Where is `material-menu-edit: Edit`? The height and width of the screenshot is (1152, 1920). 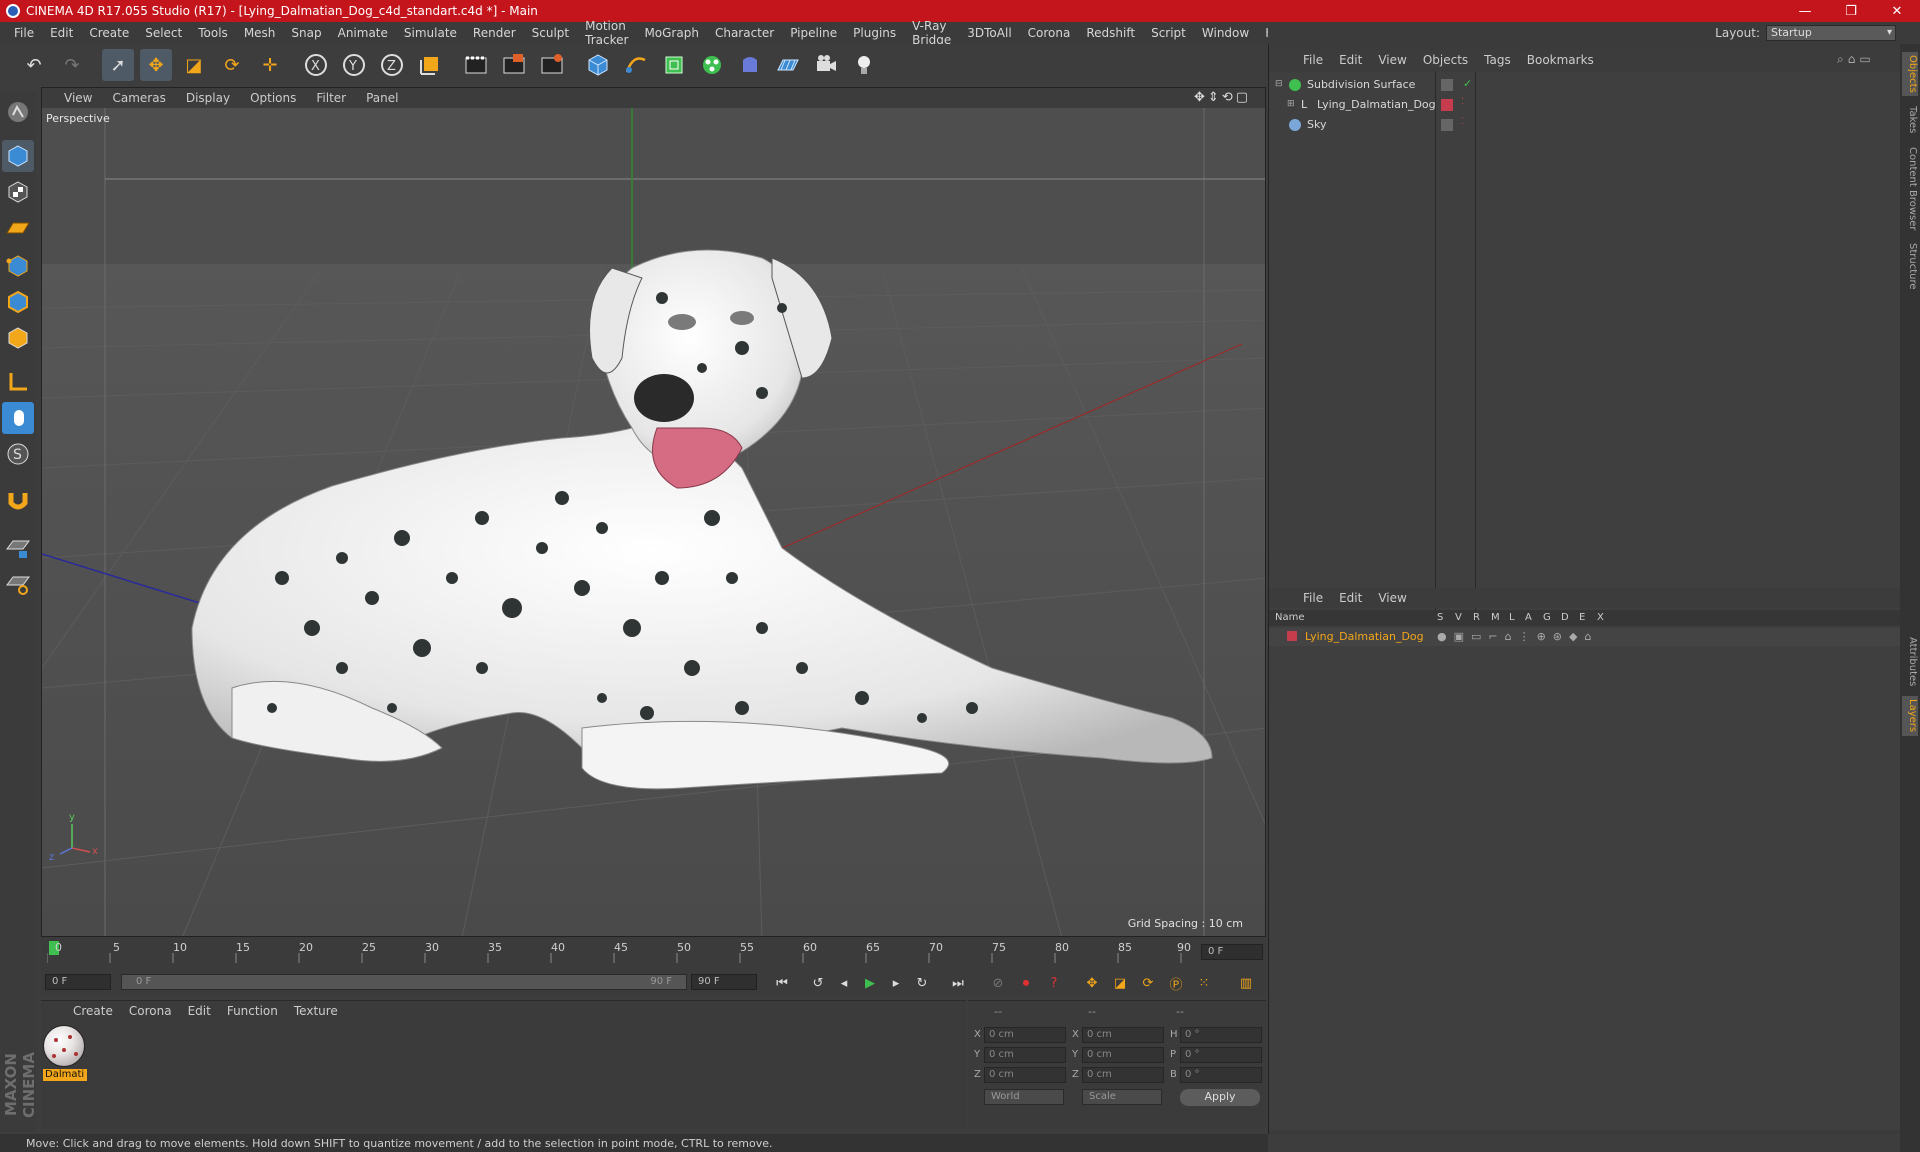 material-menu-edit: Edit is located at coordinates (199, 1011).